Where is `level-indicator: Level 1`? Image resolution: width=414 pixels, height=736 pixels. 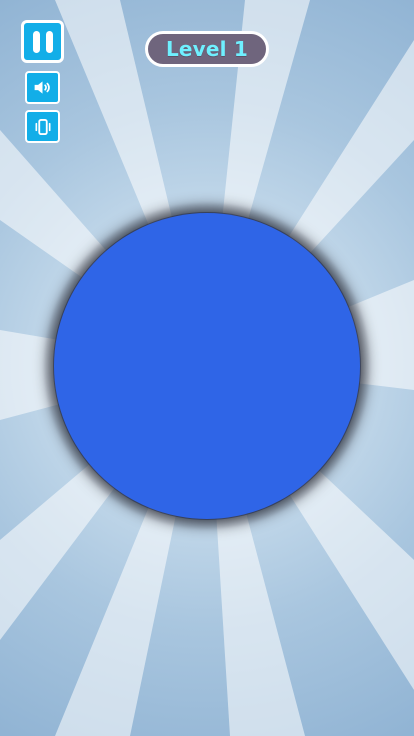
level-indicator: Level 1 is located at coordinates (207, 49).